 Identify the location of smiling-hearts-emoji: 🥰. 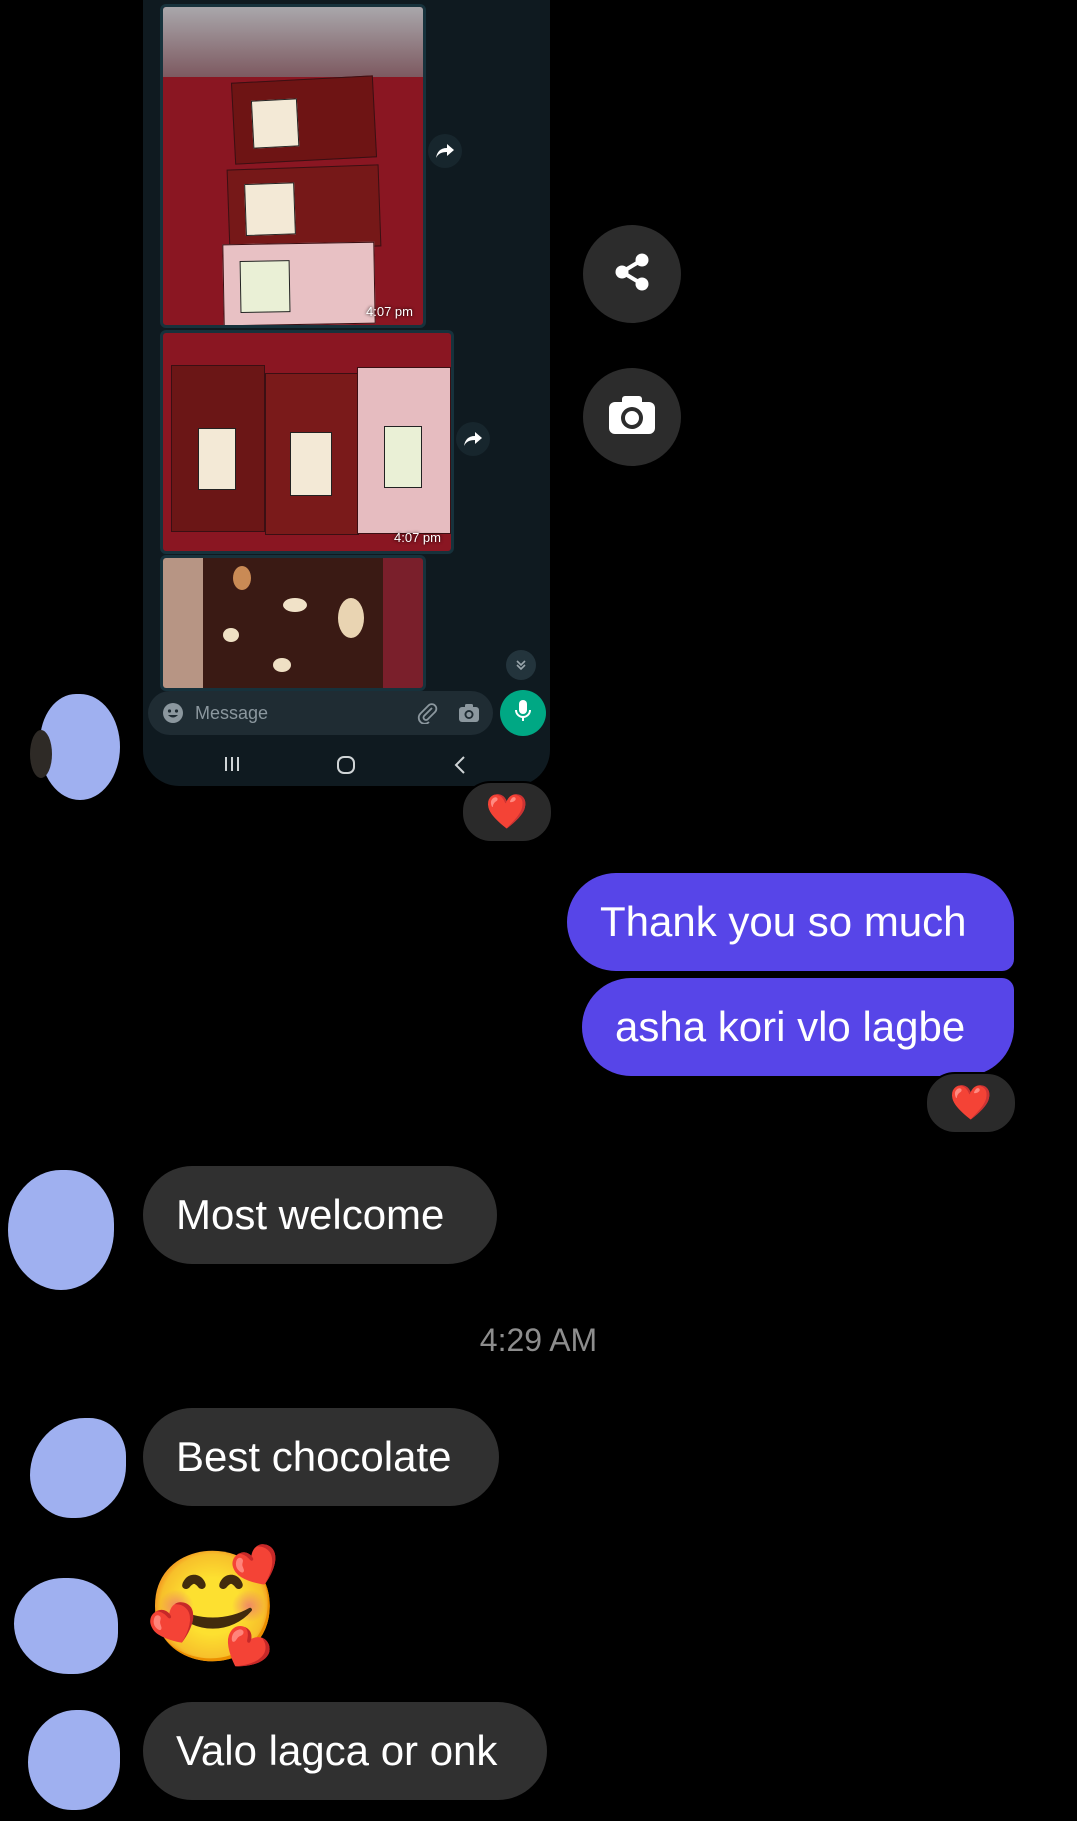
(213, 1607).